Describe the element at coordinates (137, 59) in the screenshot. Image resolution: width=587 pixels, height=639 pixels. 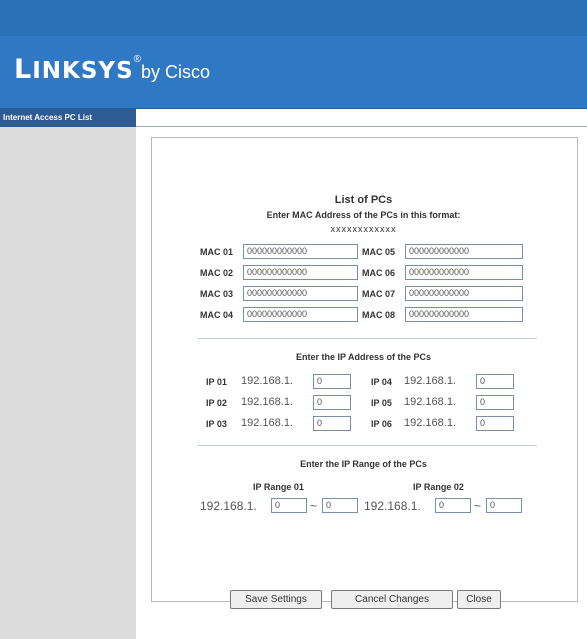
I see `logo-registered-mark: ®` at that location.